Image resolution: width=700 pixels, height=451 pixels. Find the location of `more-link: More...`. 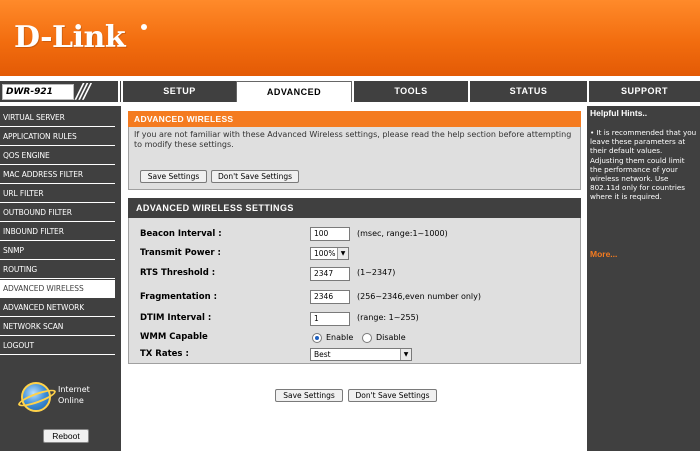

more-link: More... is located at coordinates (603, 254).